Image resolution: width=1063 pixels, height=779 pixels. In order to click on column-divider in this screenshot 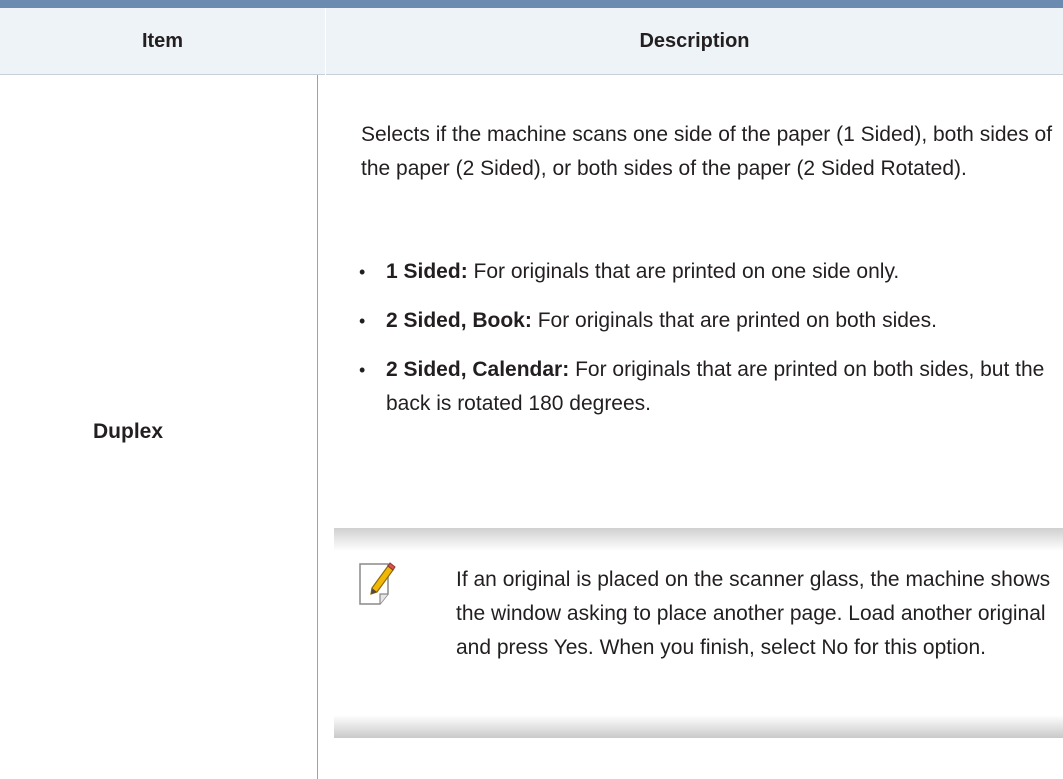, I will do `click(317, 427)`.